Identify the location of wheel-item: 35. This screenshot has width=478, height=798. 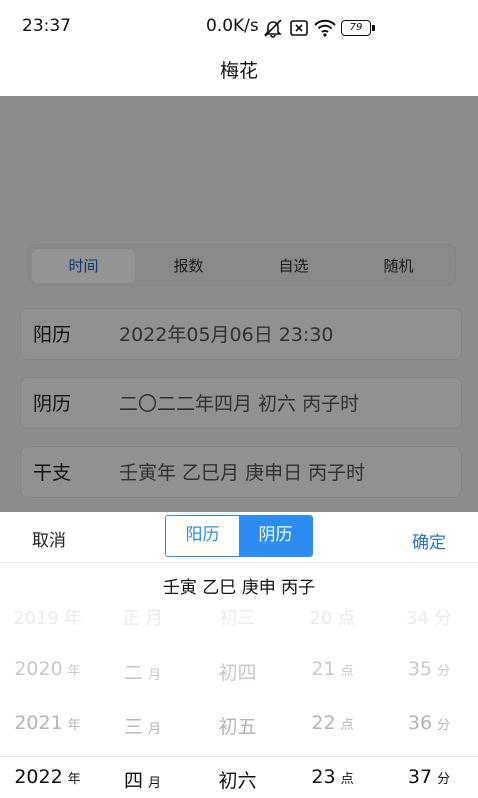
(420, 669).